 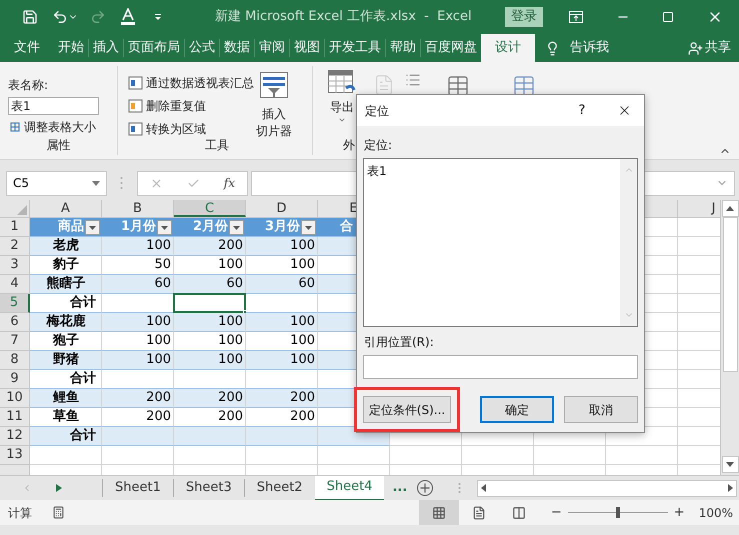 What do you see at coordinates (60, 17) in the screenshot?
I see `undo-icon` at bounding box center [60, 17].